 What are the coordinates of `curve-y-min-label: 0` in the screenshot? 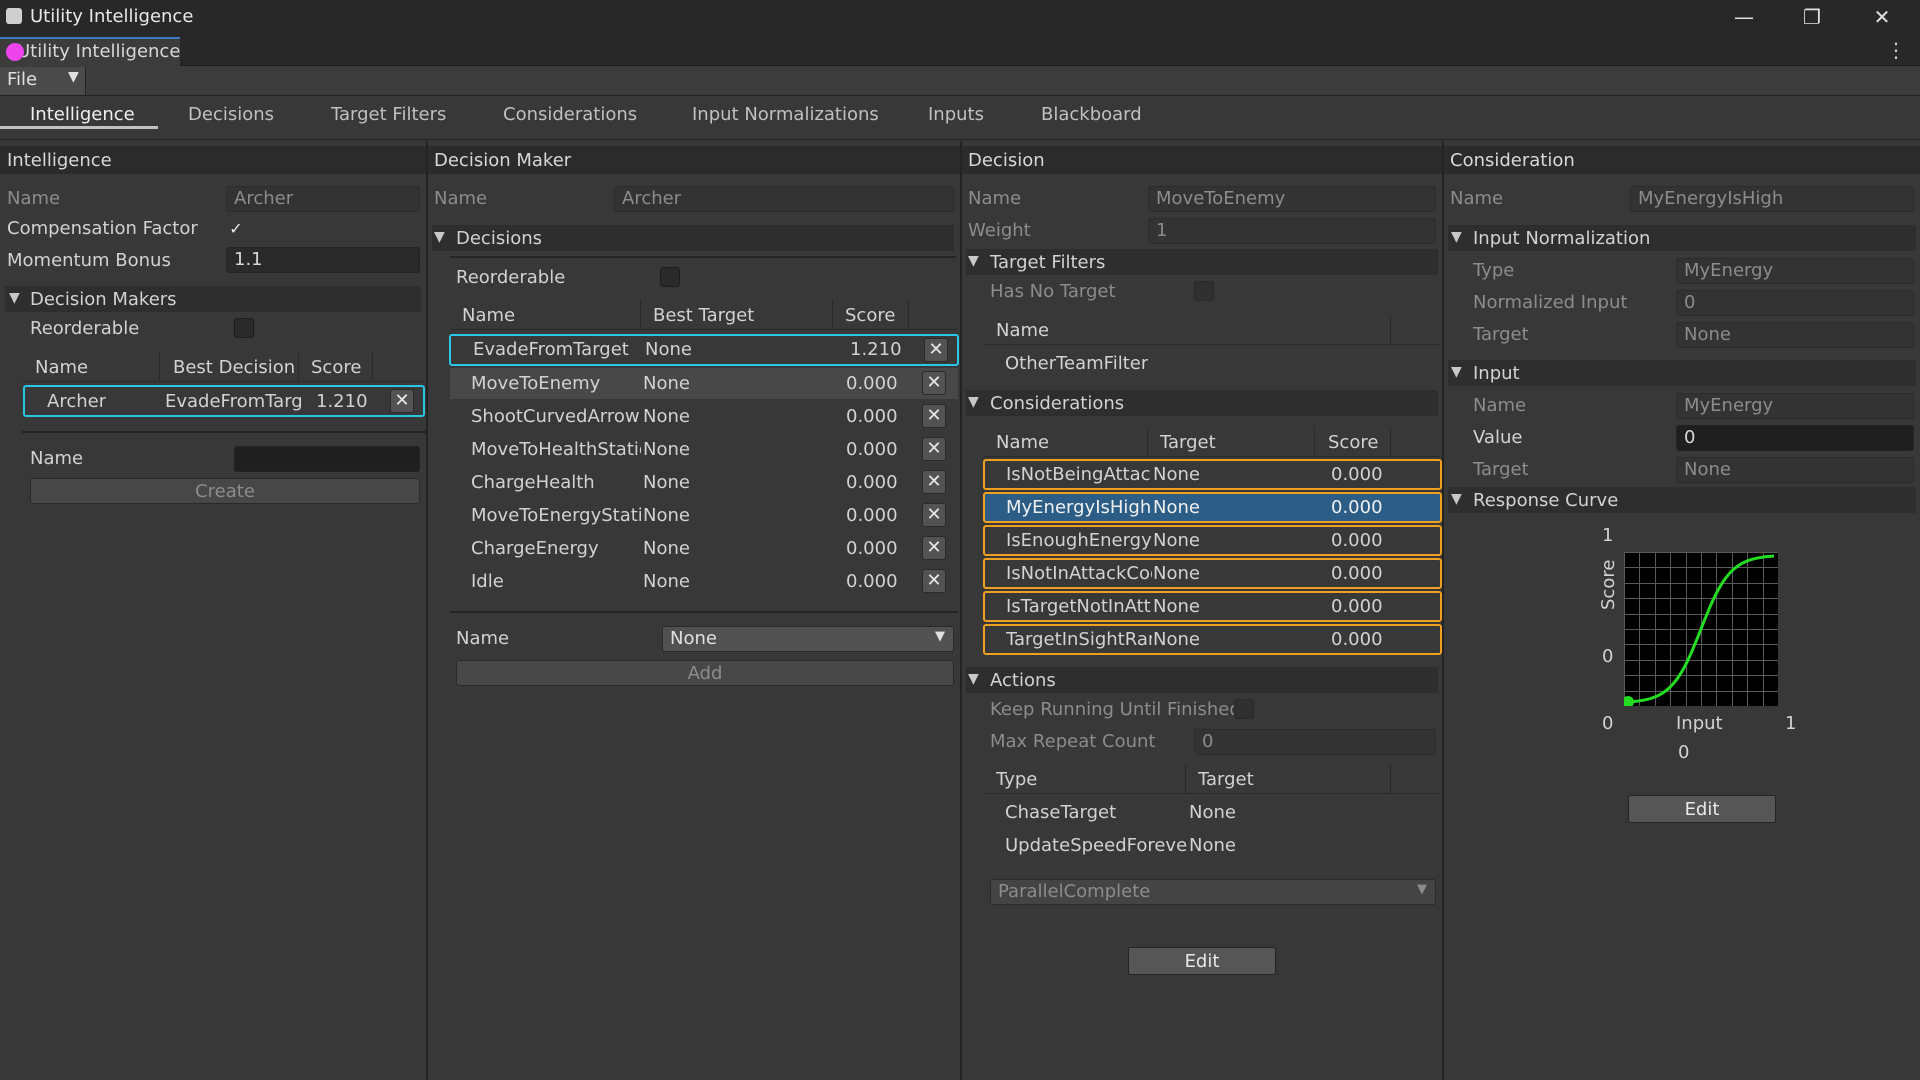 It's located at (1608, 656).